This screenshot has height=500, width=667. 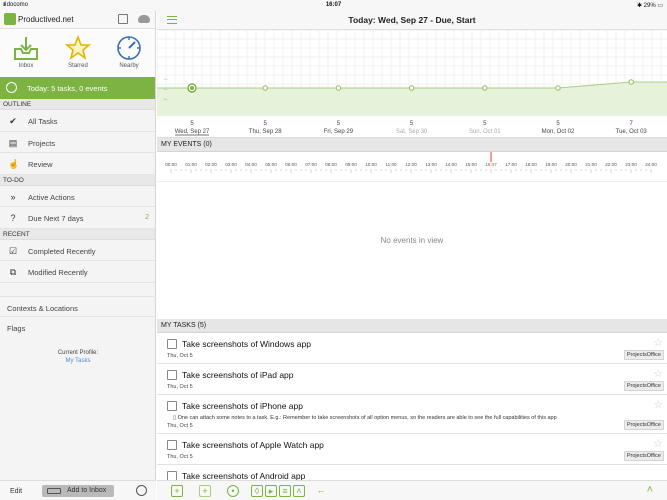 I want to click on hour-label: 12:00, so click(x=411, y=164).